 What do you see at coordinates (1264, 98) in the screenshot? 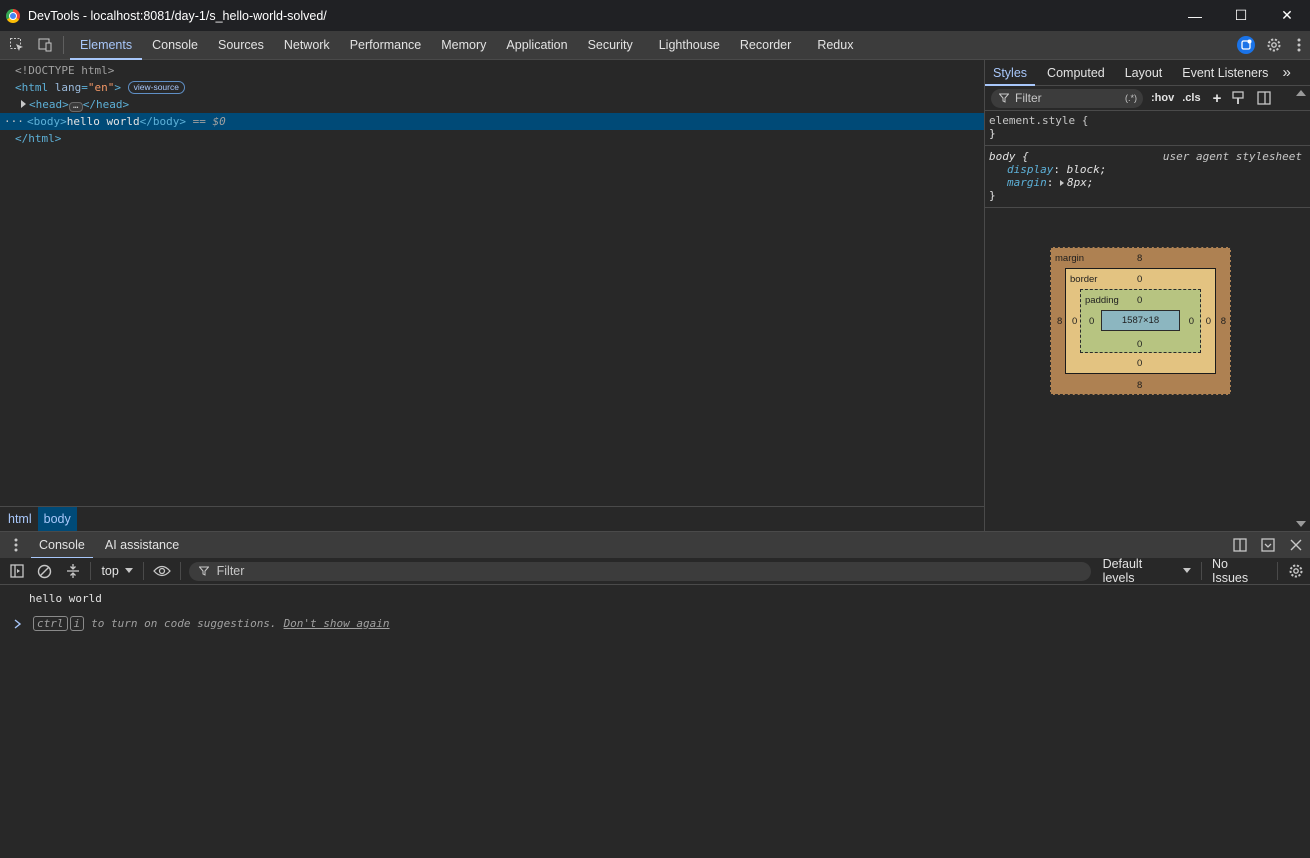
I see `toggle-sidebar-icon` at bounding box center [1264, 98].